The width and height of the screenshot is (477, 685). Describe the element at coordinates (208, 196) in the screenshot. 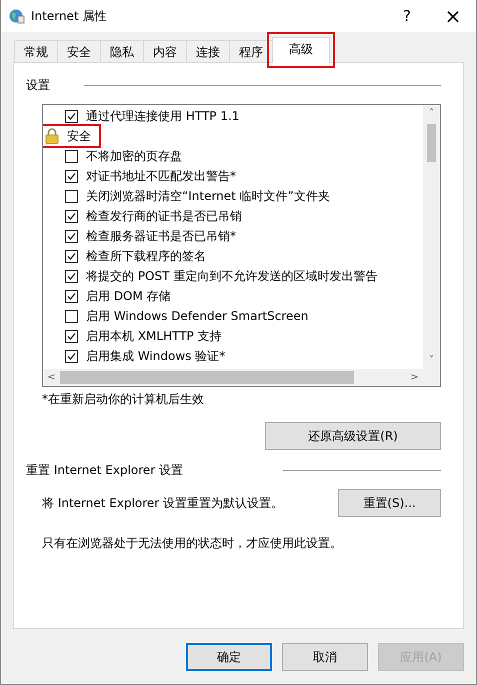

I see `option-label: 关闭浏览器时清空“Internet 临时文件”文件夹` at that location.